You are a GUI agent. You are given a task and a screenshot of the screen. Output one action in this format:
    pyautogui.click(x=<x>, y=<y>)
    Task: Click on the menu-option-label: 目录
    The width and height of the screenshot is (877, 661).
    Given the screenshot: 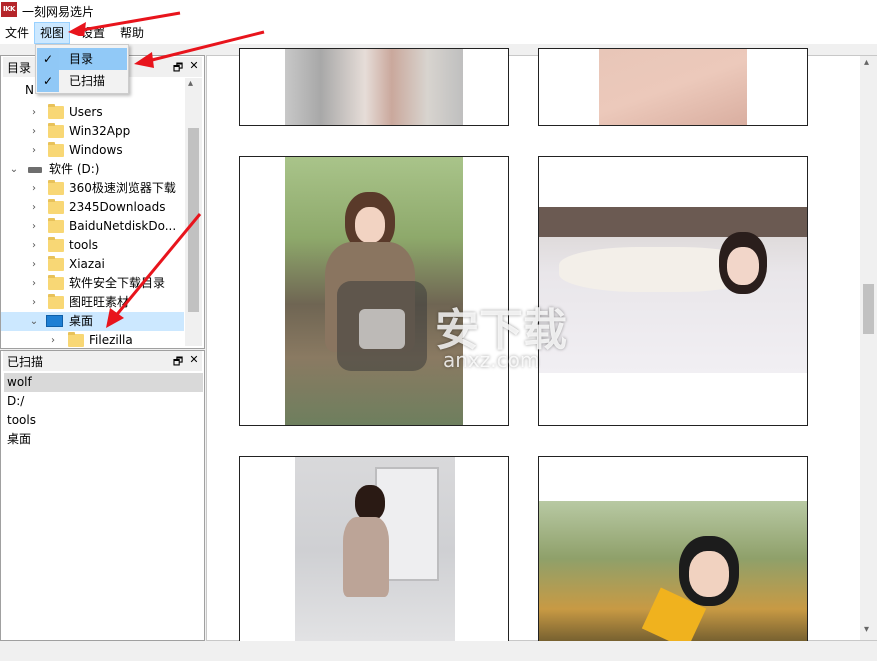 What is the action you would take?
    pyautogui.click(x=81, y=59)
    